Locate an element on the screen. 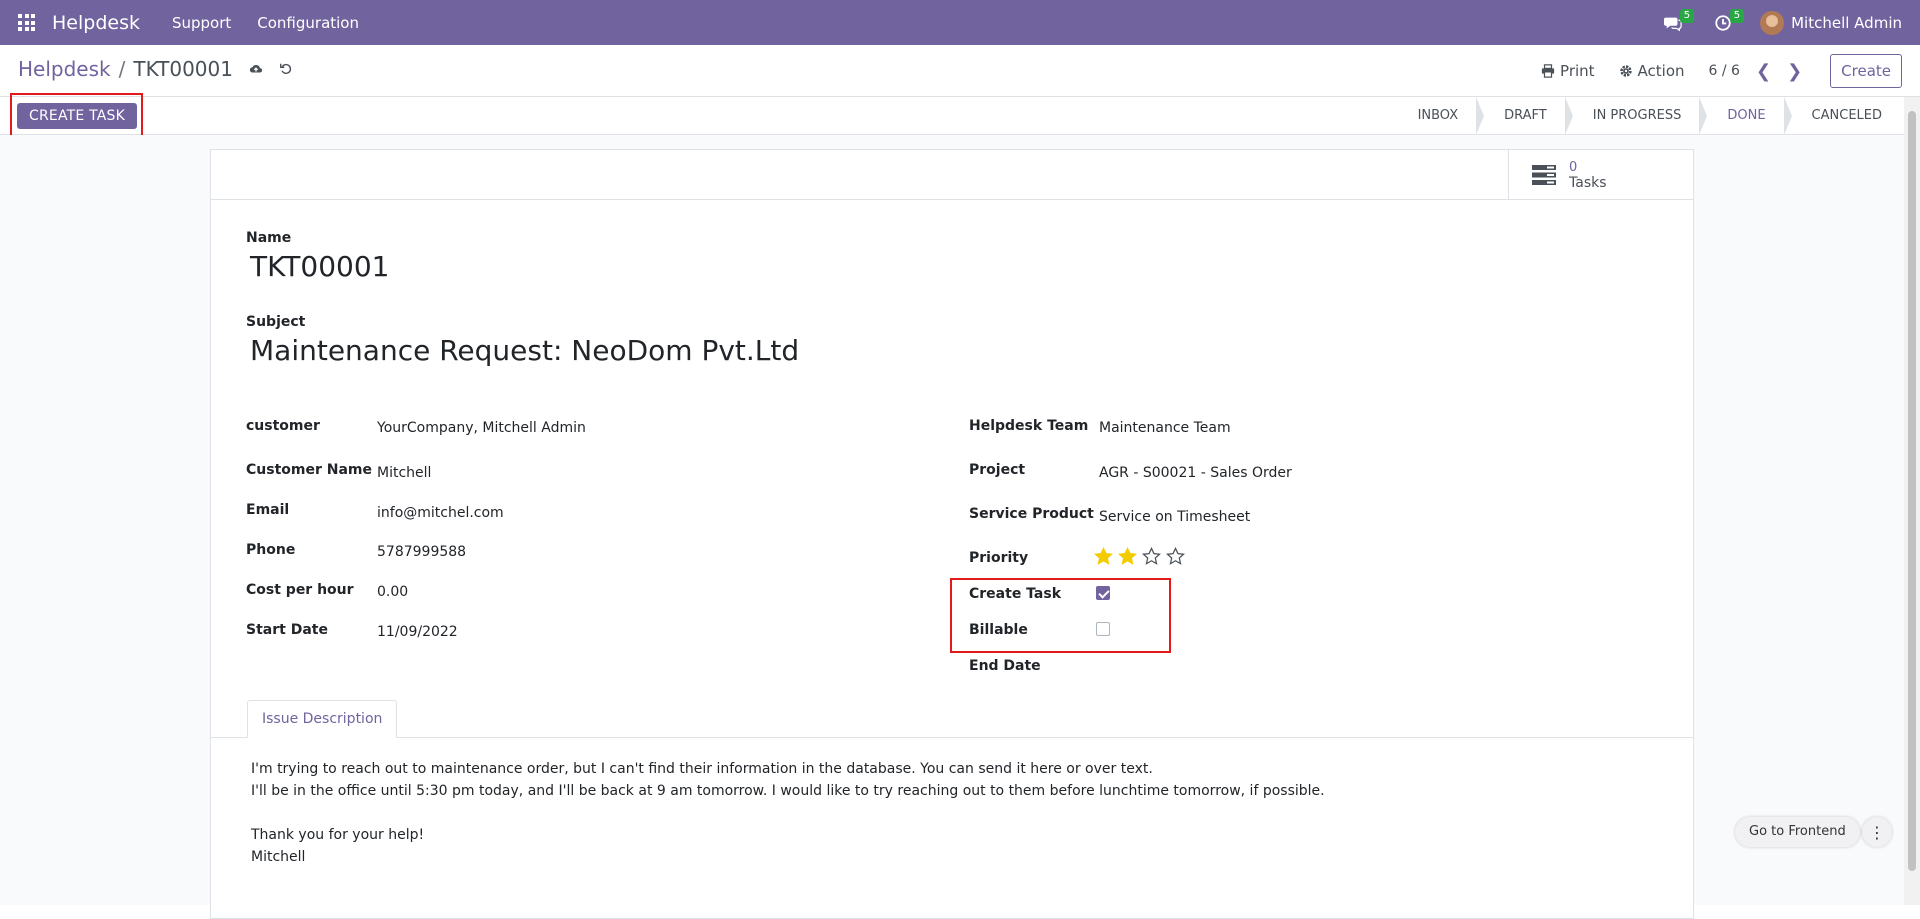  priority-stars is located at coordinates (1142, 556).